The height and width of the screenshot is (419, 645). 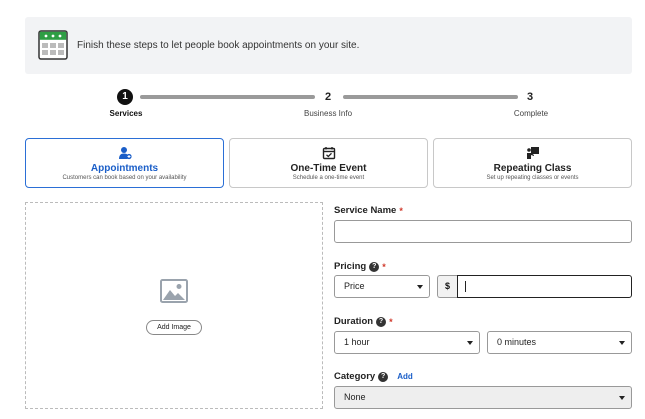 What do you see at coordinates (355, 376) in the screenshot?
I see `category-label-text: Category` at bounding box center [355, 376].